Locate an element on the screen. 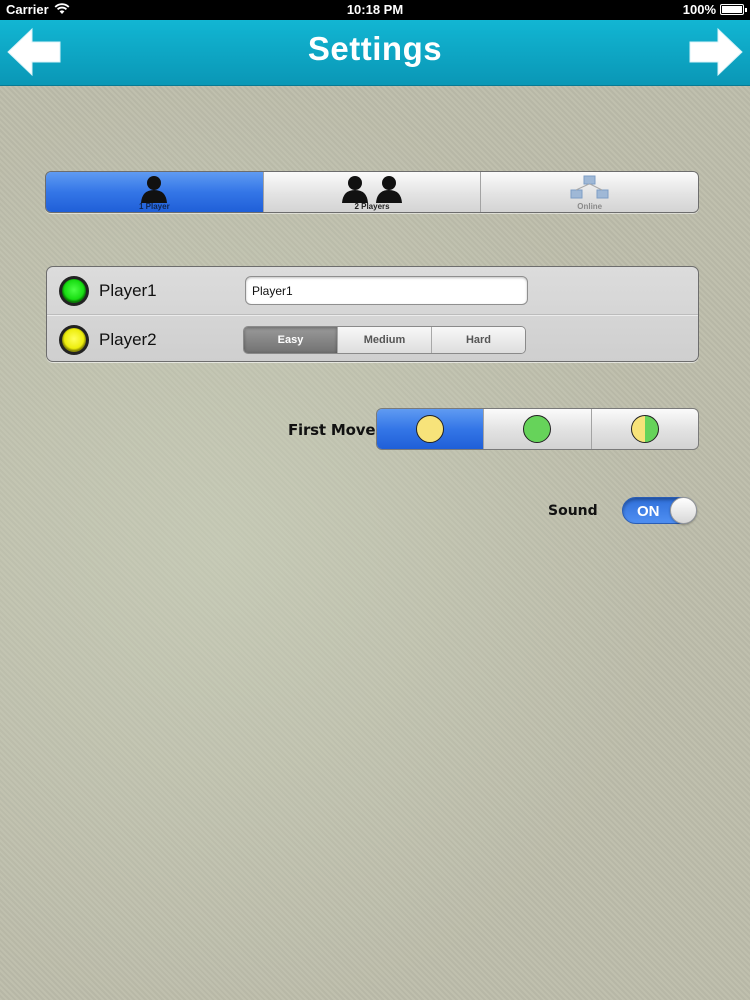 The image size is (750, 1000). sound-toggle-state: ON is located at coordinates (648, 511).